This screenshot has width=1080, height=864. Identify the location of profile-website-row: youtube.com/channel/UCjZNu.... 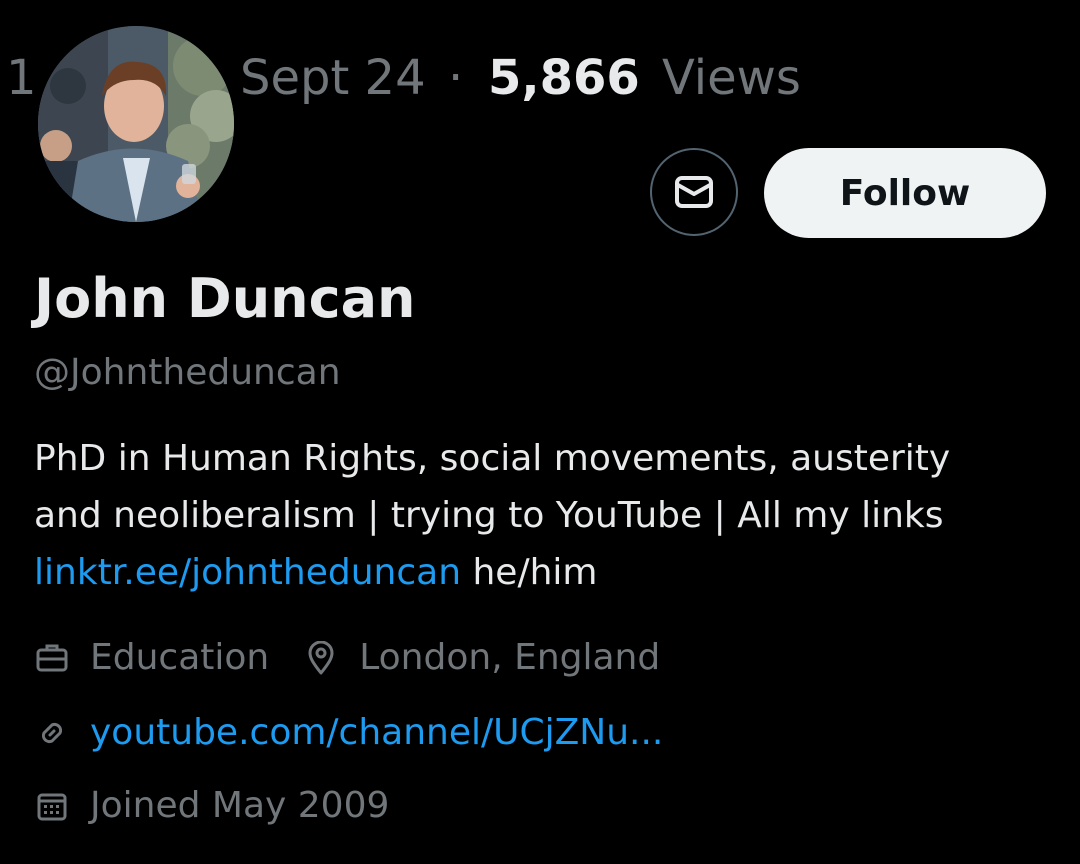
(348, 733).